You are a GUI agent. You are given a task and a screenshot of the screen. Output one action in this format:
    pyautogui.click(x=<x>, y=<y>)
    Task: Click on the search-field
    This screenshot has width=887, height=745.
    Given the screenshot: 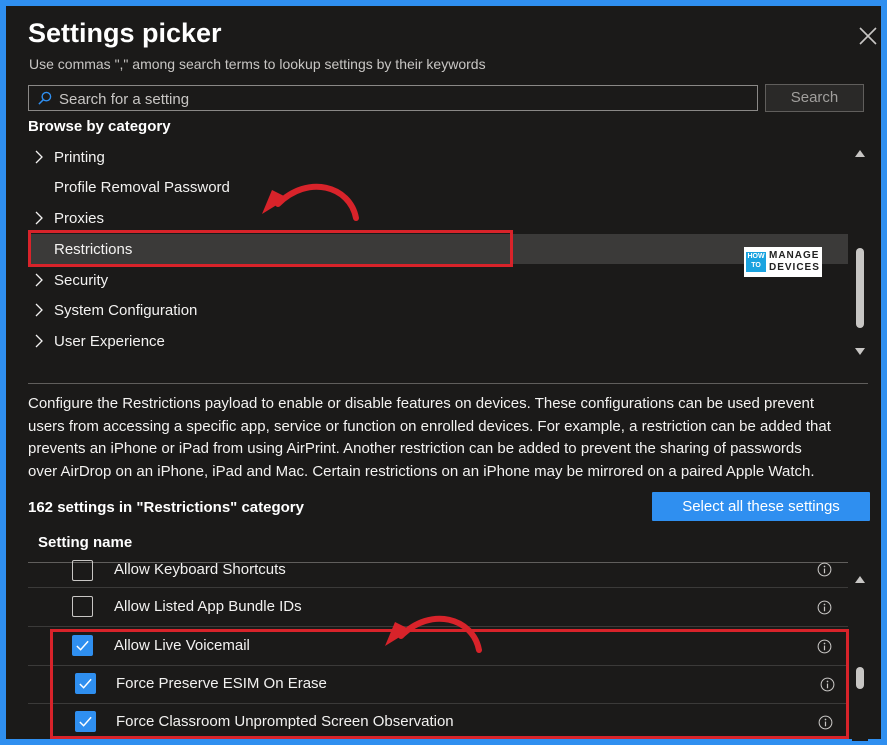 What is the action you would take?
    pyautogui.click(x=393, y=98)
    